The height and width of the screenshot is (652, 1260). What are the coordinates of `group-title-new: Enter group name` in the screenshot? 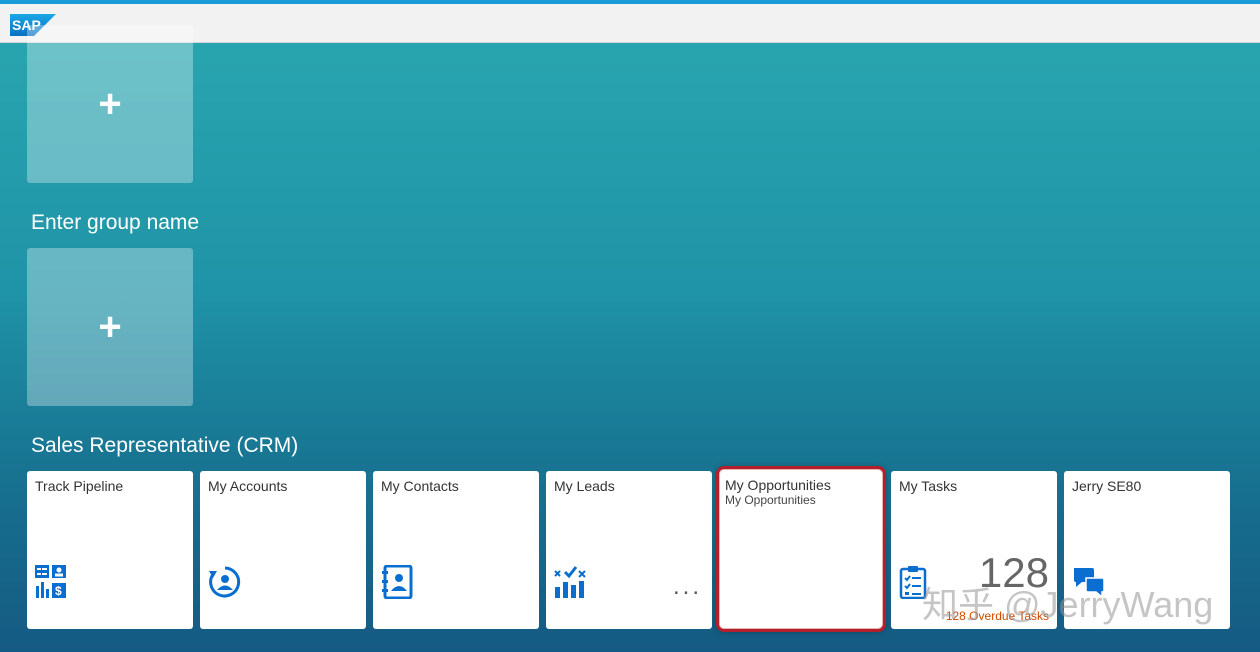 It's located at (115, 223).